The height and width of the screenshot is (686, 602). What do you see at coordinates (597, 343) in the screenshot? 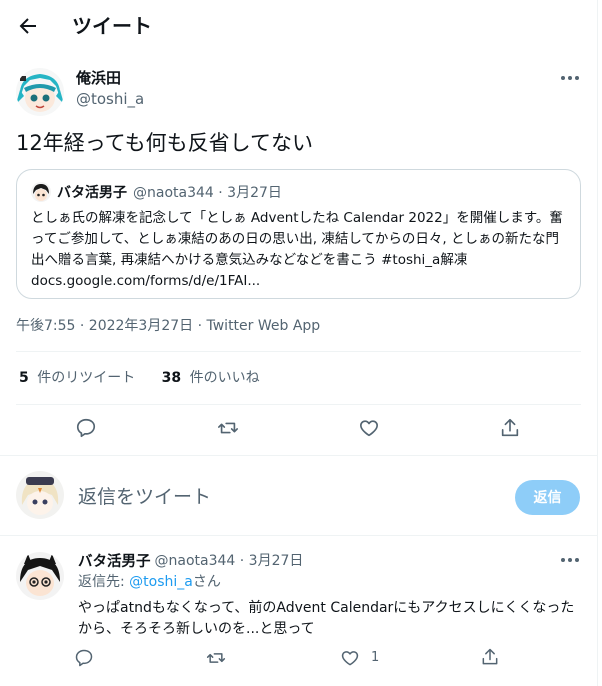
I see `column-border` at bounding box center [597, 343].